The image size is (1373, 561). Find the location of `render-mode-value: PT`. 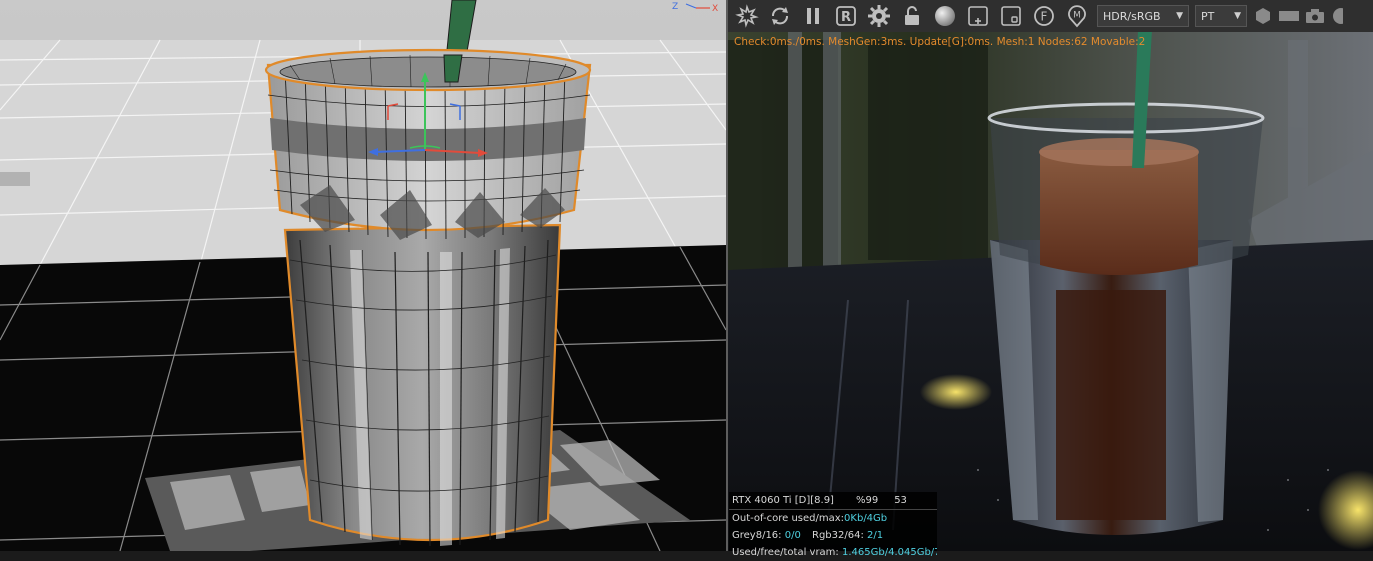

render-mode-value: PT is located at coordinates (1208, 16).